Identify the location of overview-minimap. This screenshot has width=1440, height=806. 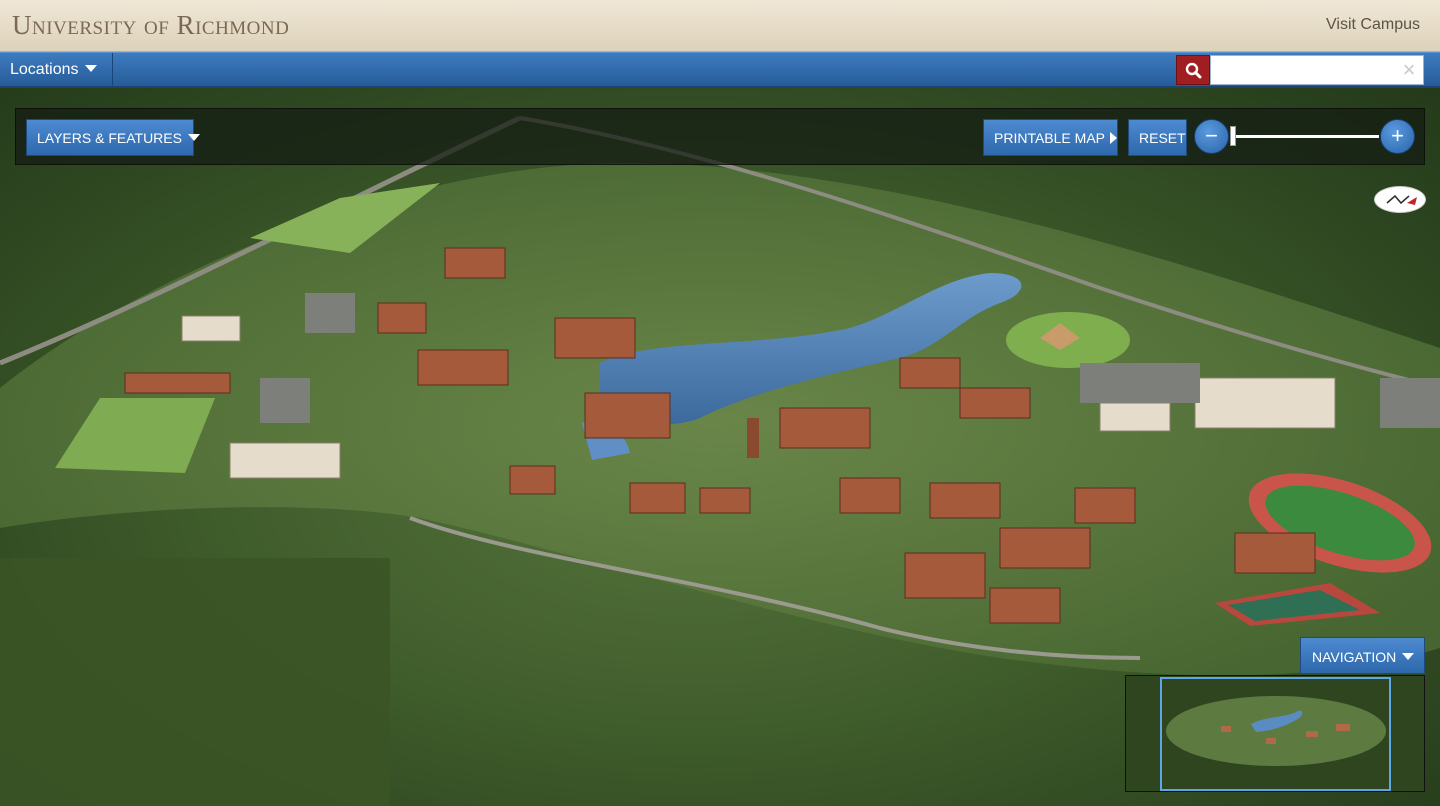
(1275, 733).